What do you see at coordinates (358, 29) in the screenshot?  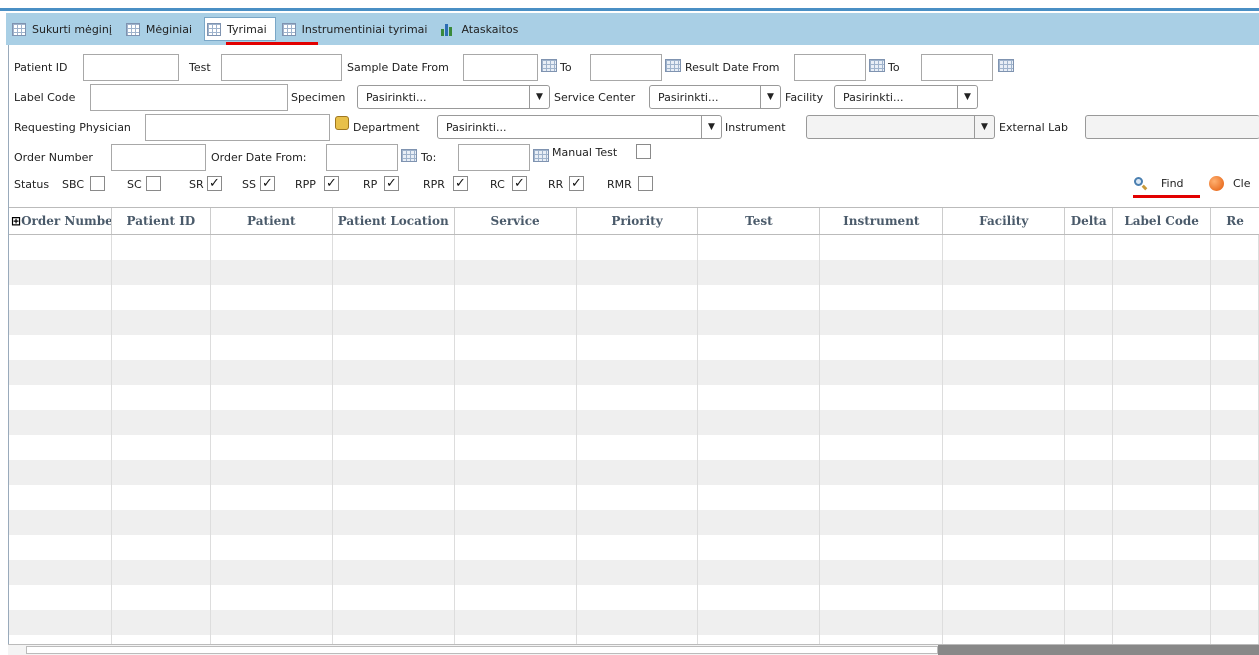 I see `tab-instrumentiniai-tyrimai: Instrumentiniai tyrimai` at bounding box center [358, 29].